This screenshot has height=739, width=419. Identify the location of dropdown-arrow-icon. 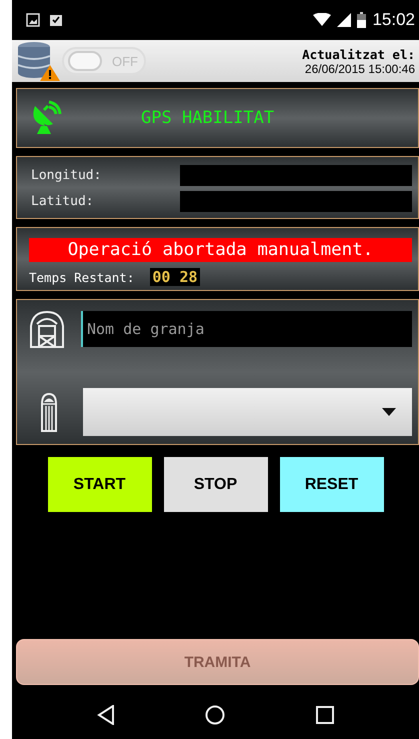
(389, 412).